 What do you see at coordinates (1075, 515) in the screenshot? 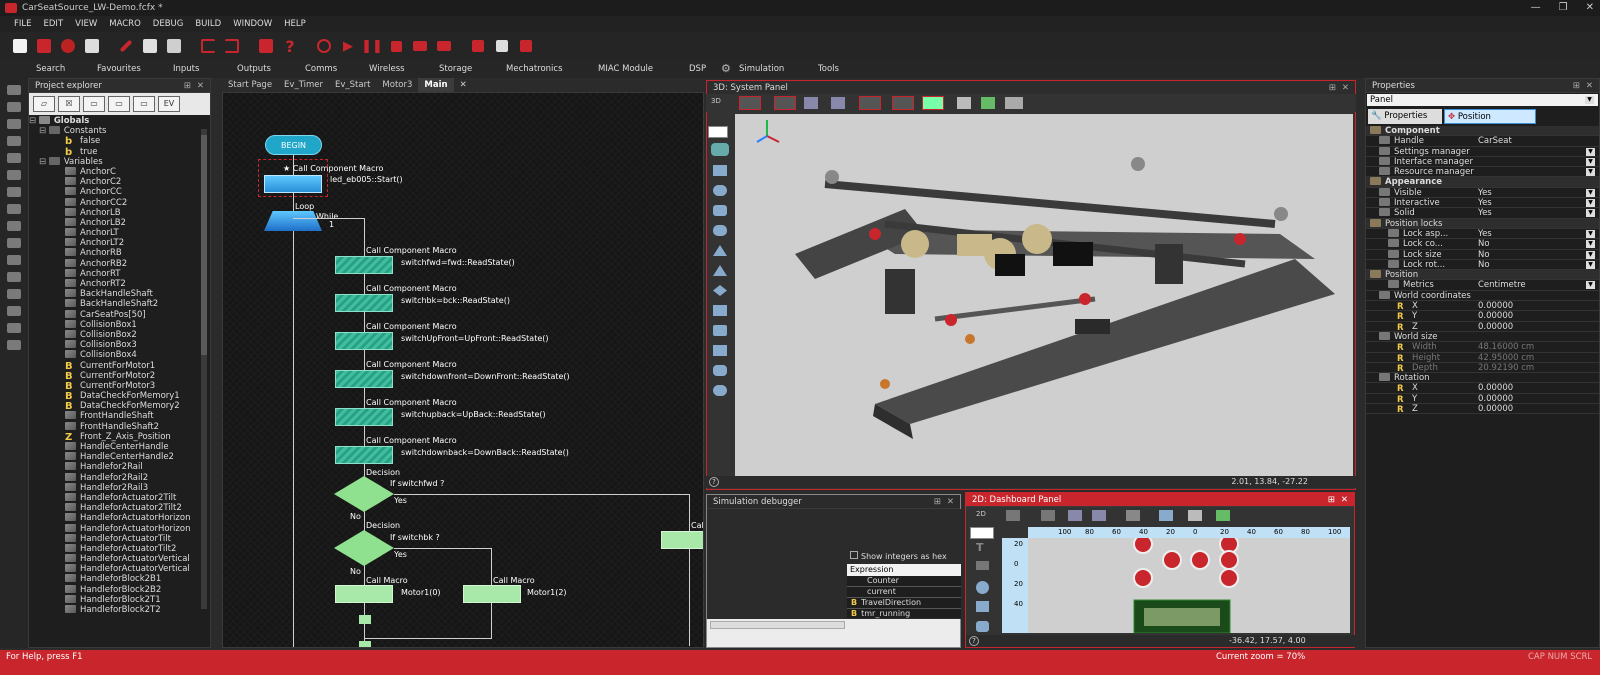
I see `rotate-icon` at bounding box center [1075, 515].